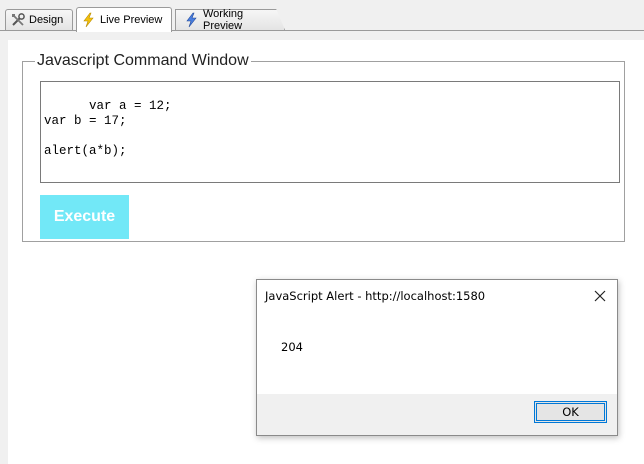 Image resolution: width=644 pixels, height=464 pixels. What do you see at coordinates (292, 347) in the screenshot?
I see `alert-message: 204` at bounding box center [292, 347].